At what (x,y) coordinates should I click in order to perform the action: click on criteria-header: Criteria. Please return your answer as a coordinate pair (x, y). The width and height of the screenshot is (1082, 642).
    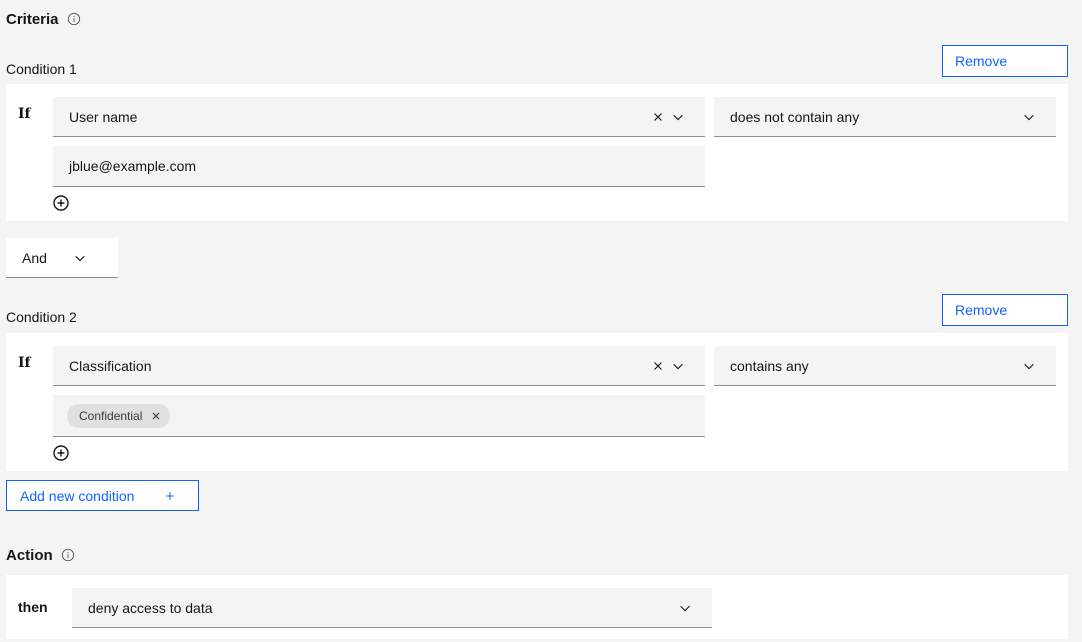
    Looking at the image, I should click on (43, 19).